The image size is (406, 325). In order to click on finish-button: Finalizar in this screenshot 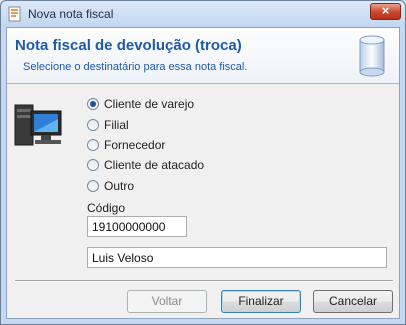, I will do `click(261, 301)`.